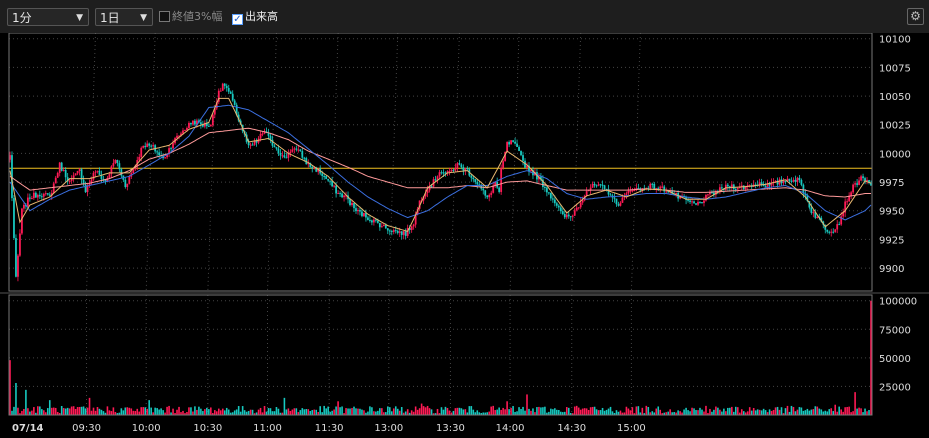  Describe the element at coordinates (895, 97) in the screenshot. I see `y-tick-label: 10050` at that location.